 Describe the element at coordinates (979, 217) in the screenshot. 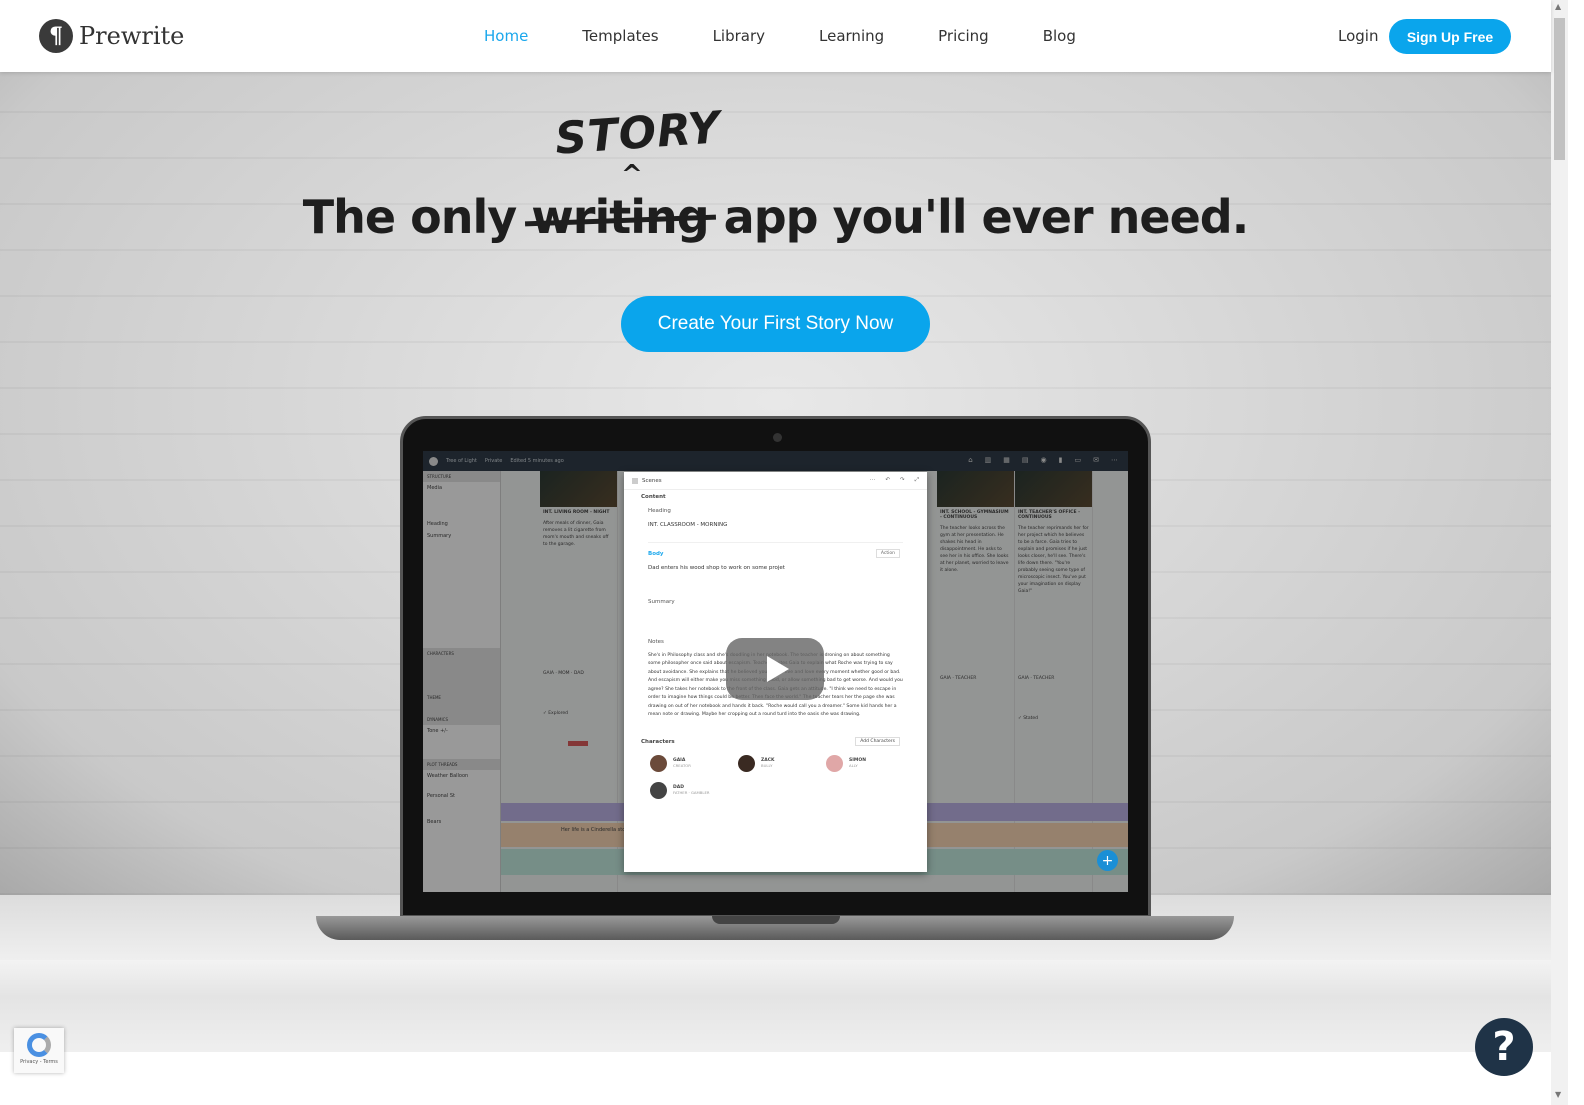

I see `headline-end: app you'll ever need.` at that location.